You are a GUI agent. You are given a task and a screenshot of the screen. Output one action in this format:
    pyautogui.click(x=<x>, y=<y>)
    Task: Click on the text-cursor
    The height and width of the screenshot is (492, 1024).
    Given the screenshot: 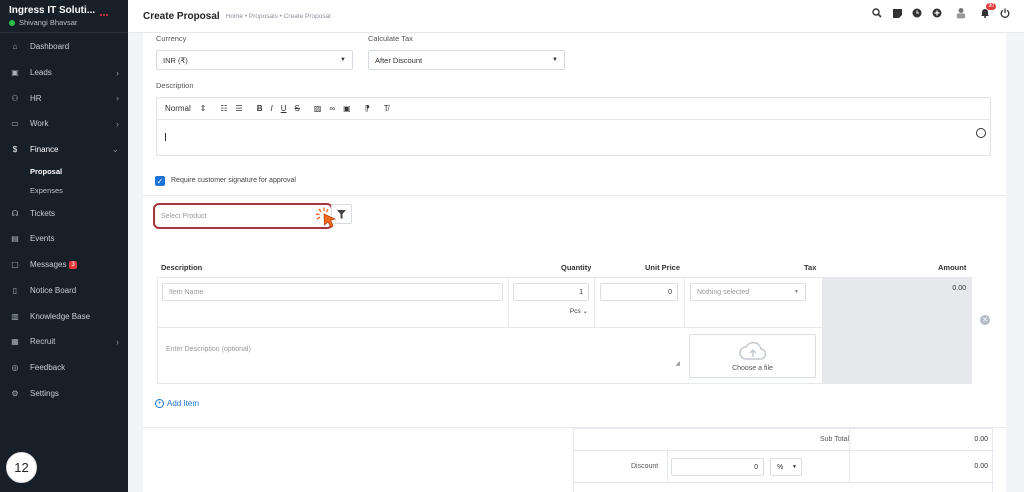 What is the action you would take?
    pyautogui.click(x=165, y=137)
    